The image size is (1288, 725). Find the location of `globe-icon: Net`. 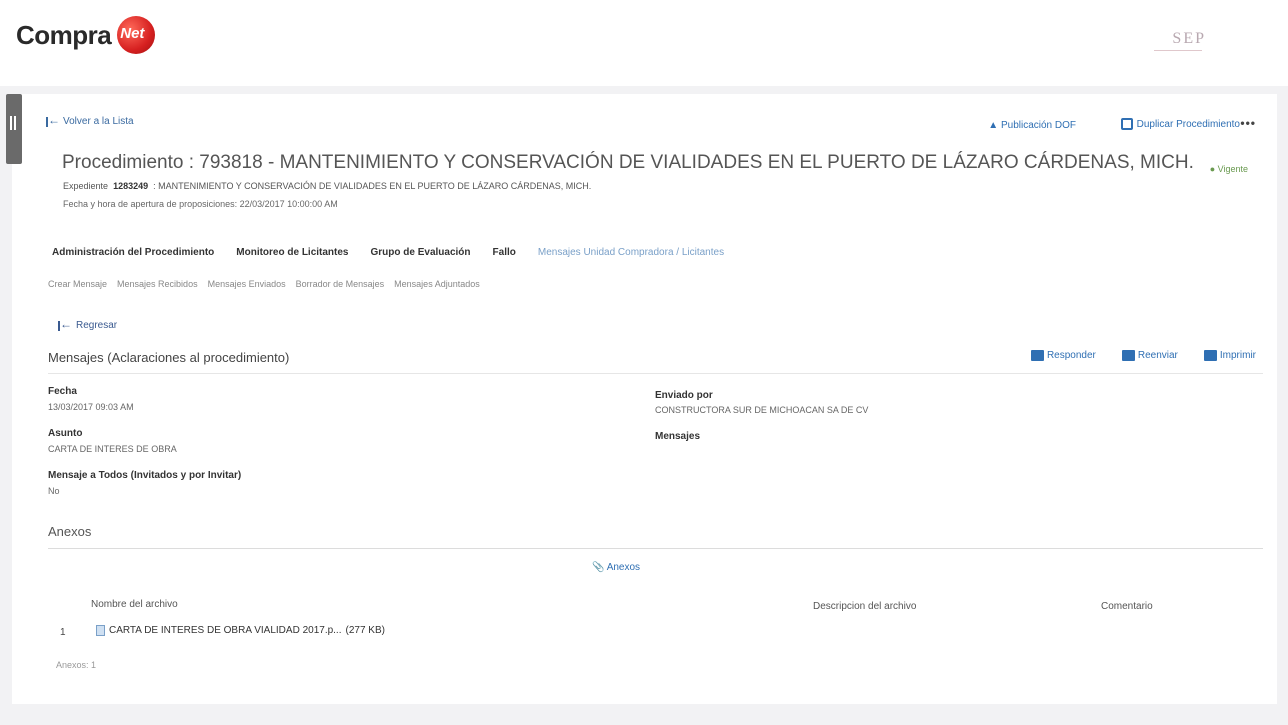

globe-icon: Net is located at coordinates (137, 35).